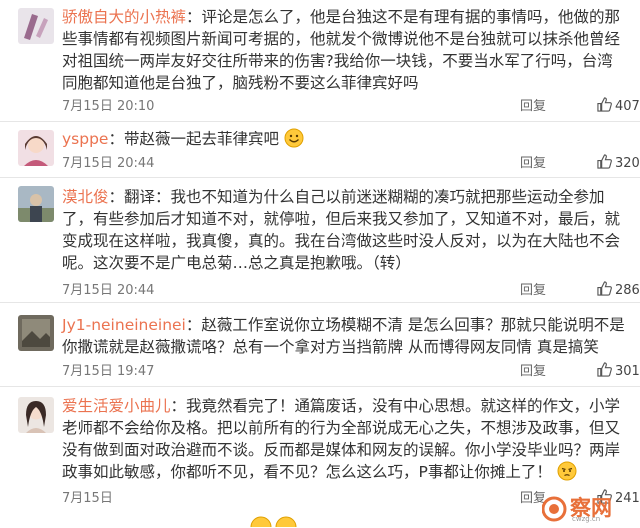 The width and height of the screenshot is (640, 528). I want to click on like-button: 30198, so click(618, 372).